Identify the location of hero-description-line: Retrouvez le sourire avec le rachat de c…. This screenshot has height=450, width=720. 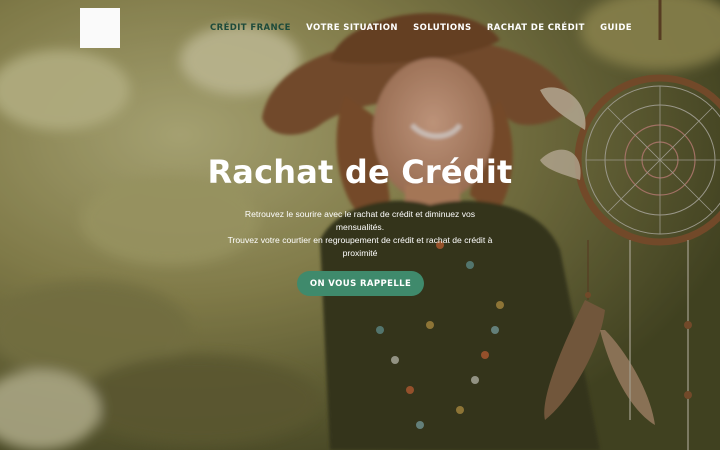
(360, 220).